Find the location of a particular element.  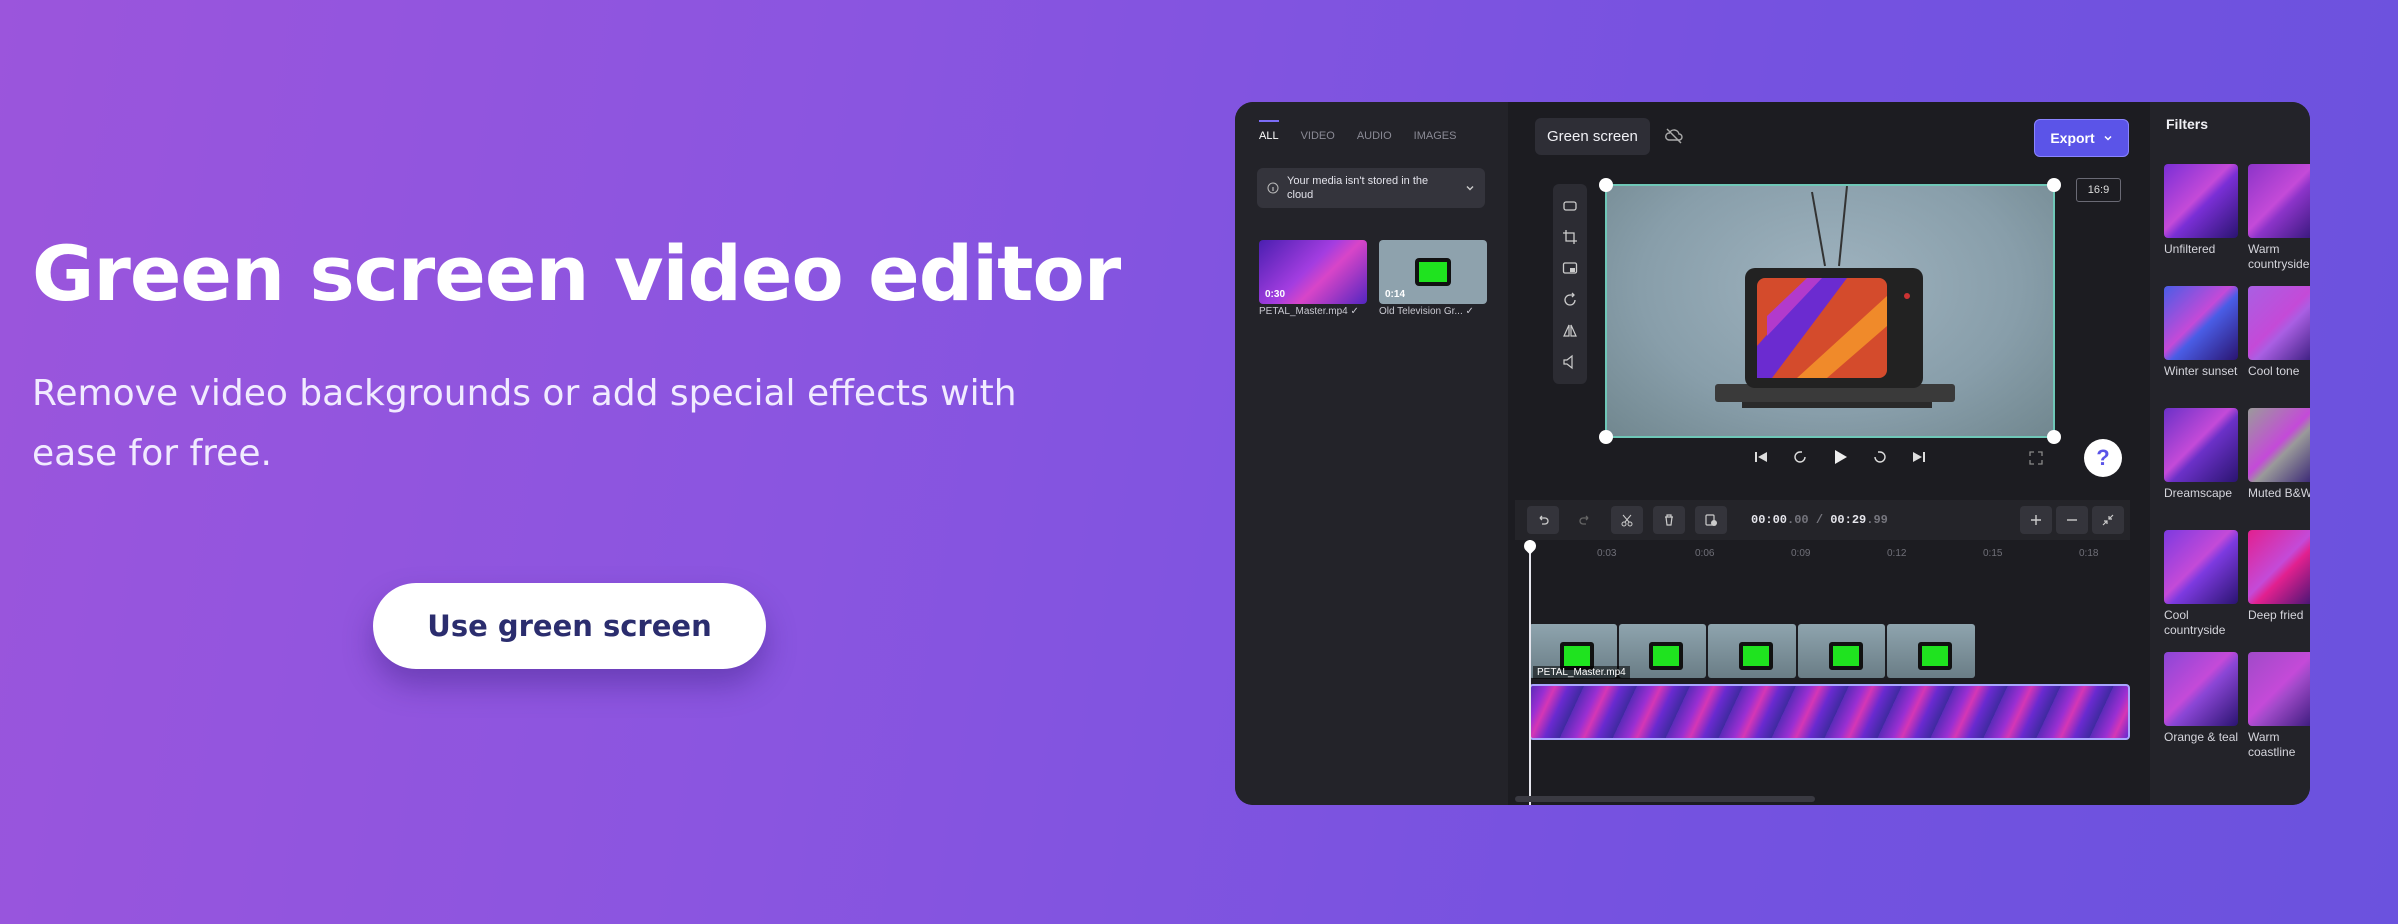

plus-icon is located at coordinates (2036, 520).